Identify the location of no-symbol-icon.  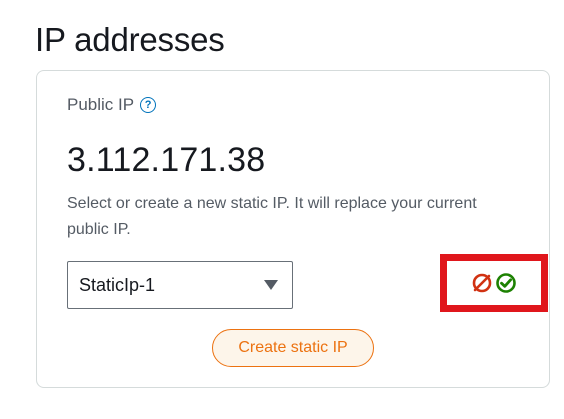
(482, 283).